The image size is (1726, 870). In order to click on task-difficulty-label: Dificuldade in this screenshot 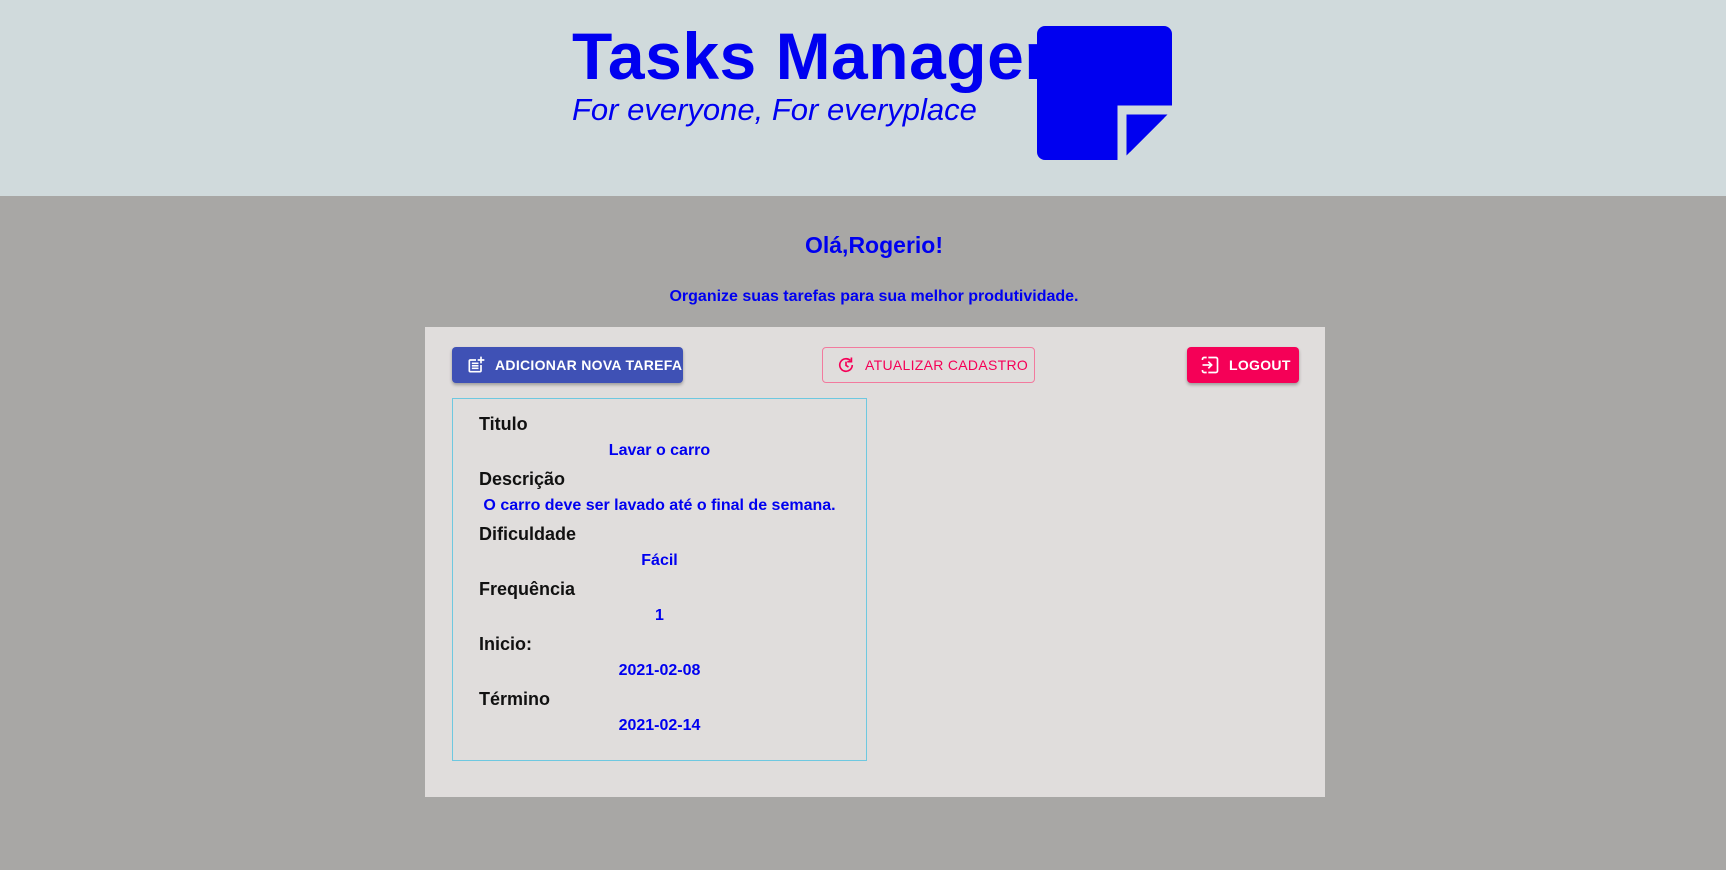, I will do `click(528, 534)`.